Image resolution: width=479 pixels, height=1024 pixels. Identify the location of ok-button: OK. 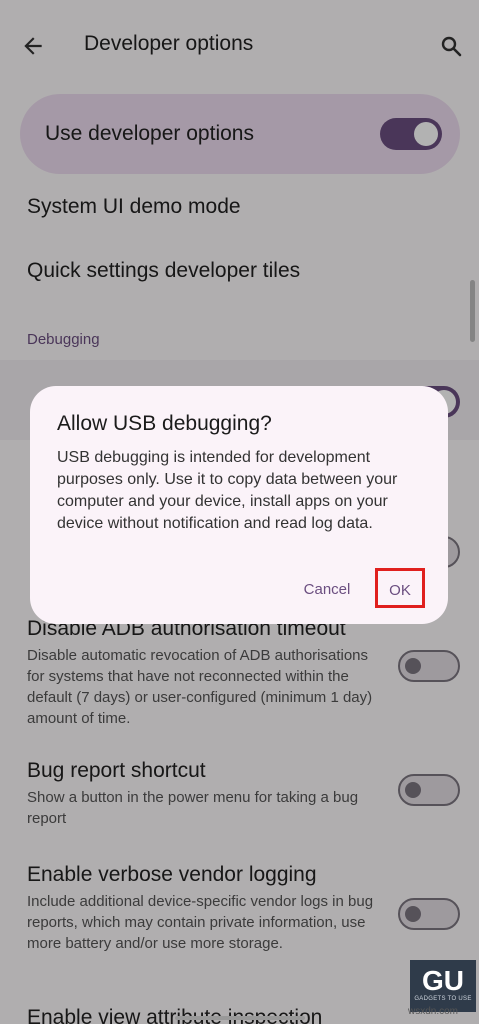
(400, 588).